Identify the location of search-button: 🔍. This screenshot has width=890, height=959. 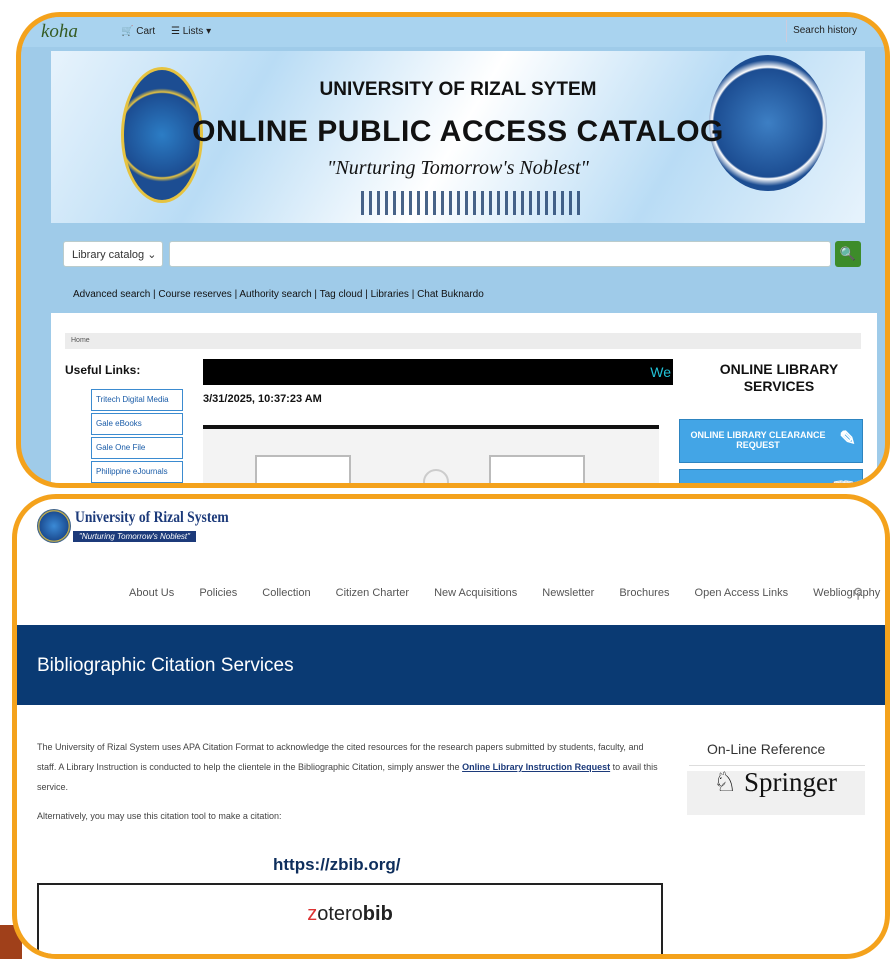
(848, 254).